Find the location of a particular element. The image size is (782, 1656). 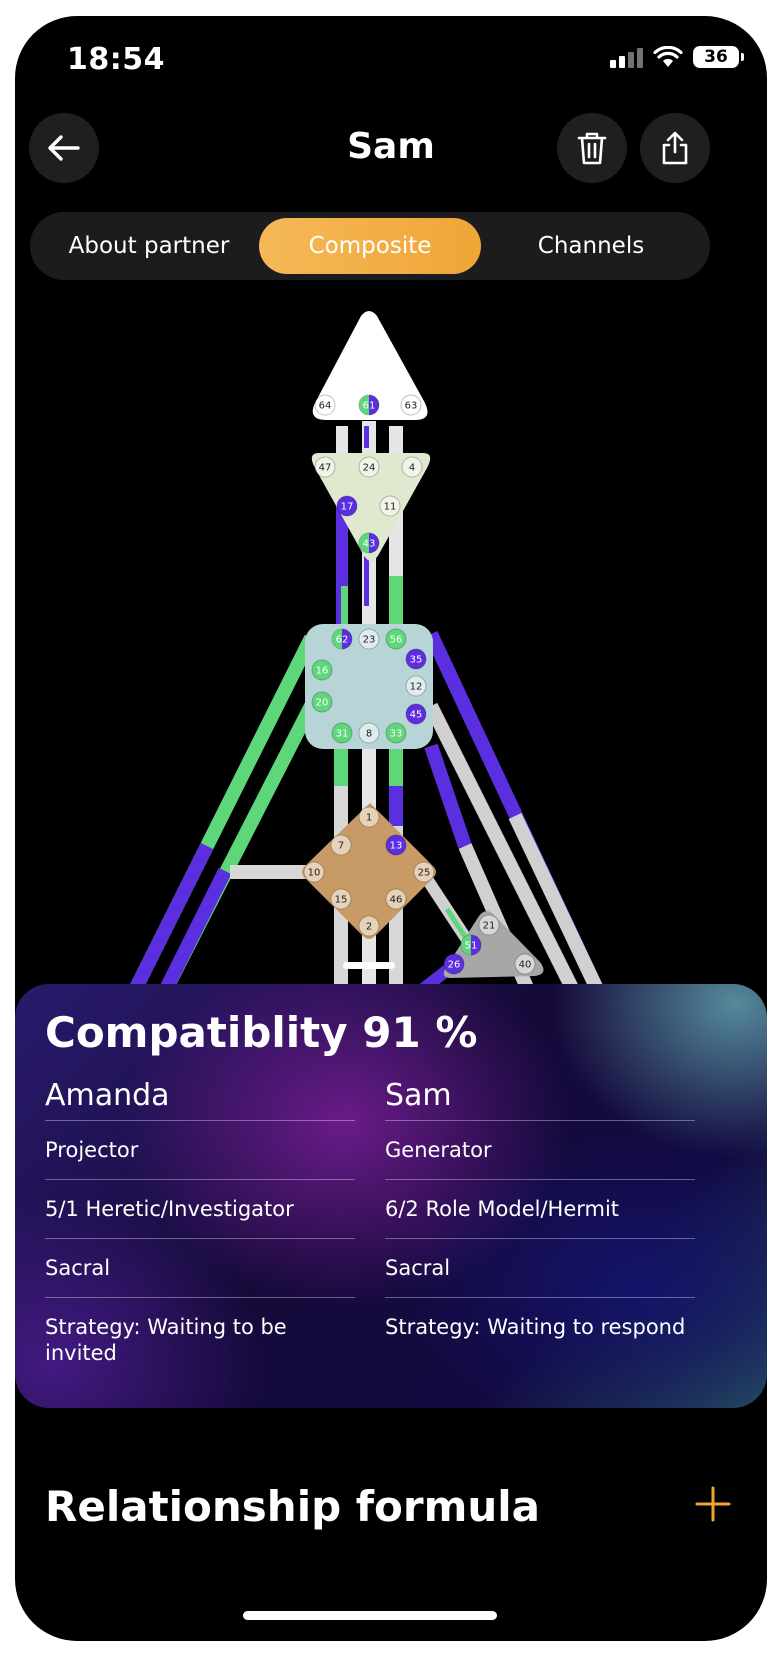

gate-label: 23 is located at coordinates (369, 640).